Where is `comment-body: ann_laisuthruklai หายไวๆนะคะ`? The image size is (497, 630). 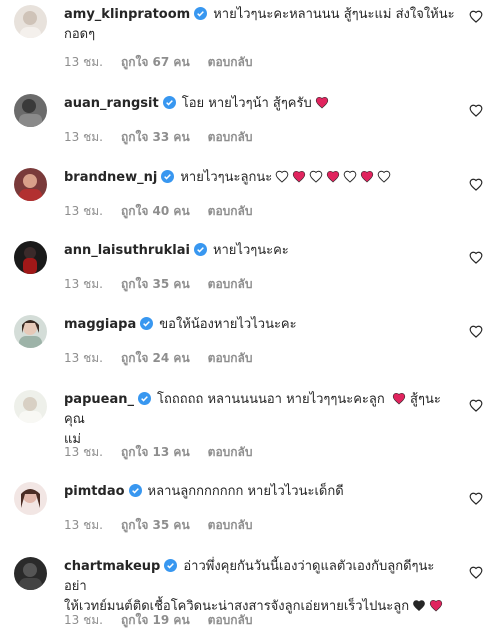
comment-body: ann_laisuthruklai หายไวๆนะคะ is located at coordinates (260, 251).